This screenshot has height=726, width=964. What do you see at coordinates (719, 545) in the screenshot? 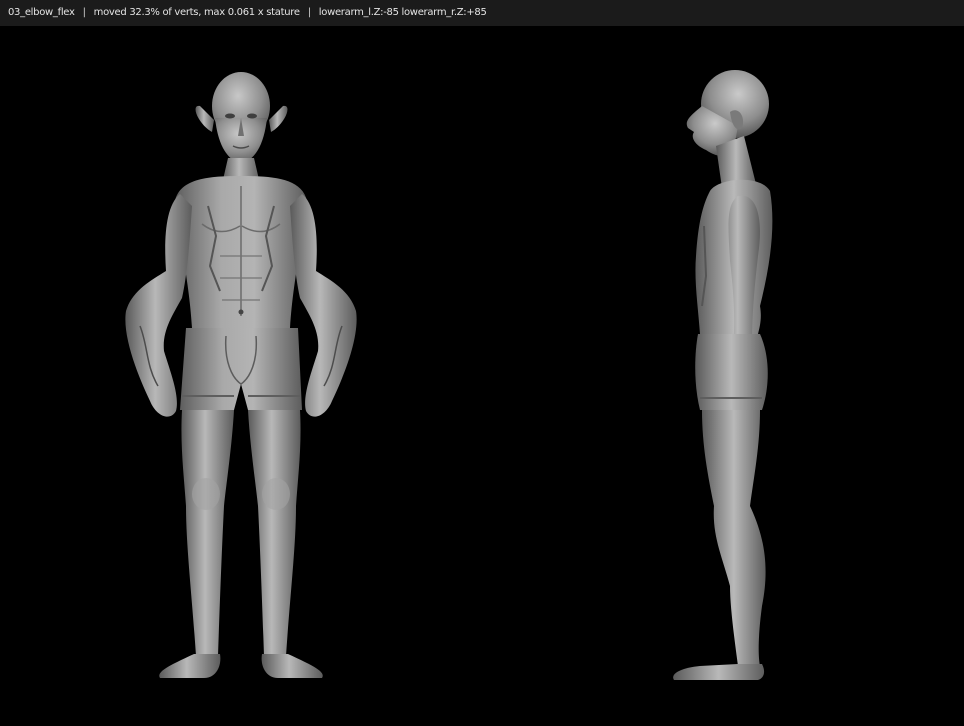
I see `side-leg` at bounding box center [719, 545].